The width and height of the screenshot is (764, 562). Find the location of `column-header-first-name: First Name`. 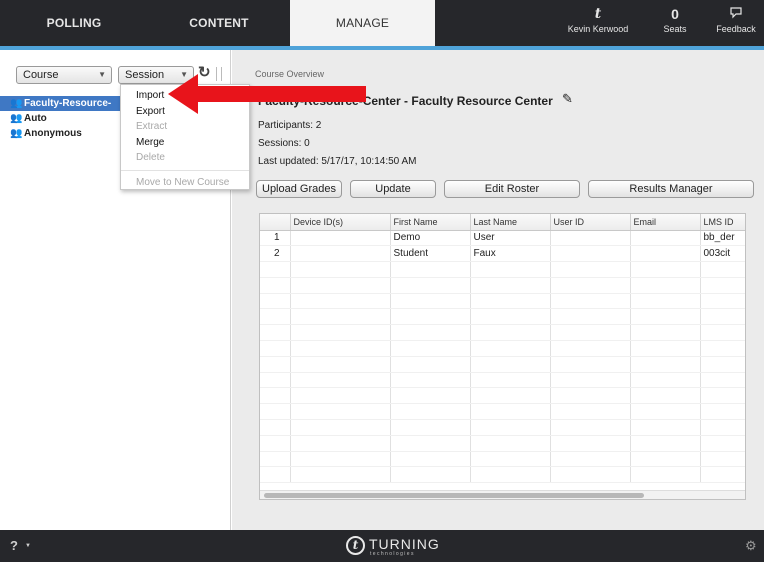

column-header-first-name: First Name is located at coordinates (430, 222).